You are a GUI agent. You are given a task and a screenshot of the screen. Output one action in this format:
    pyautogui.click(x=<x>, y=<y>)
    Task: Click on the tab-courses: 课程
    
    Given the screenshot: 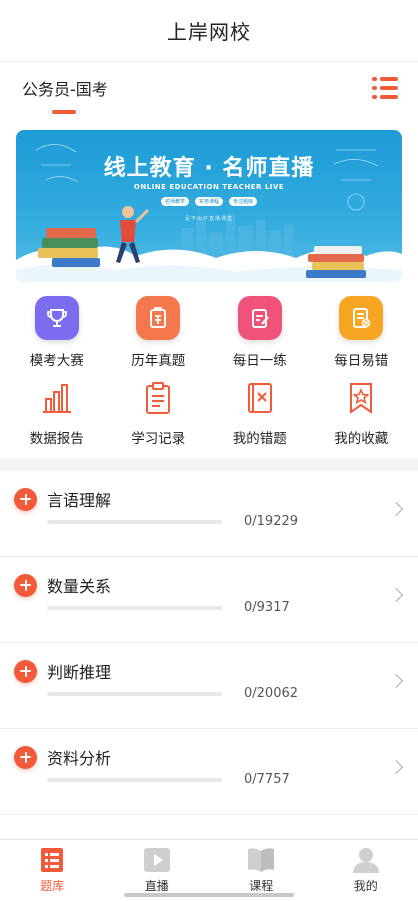 What is the action you would take?
    pyautogui.click(x=261, y=870)
    